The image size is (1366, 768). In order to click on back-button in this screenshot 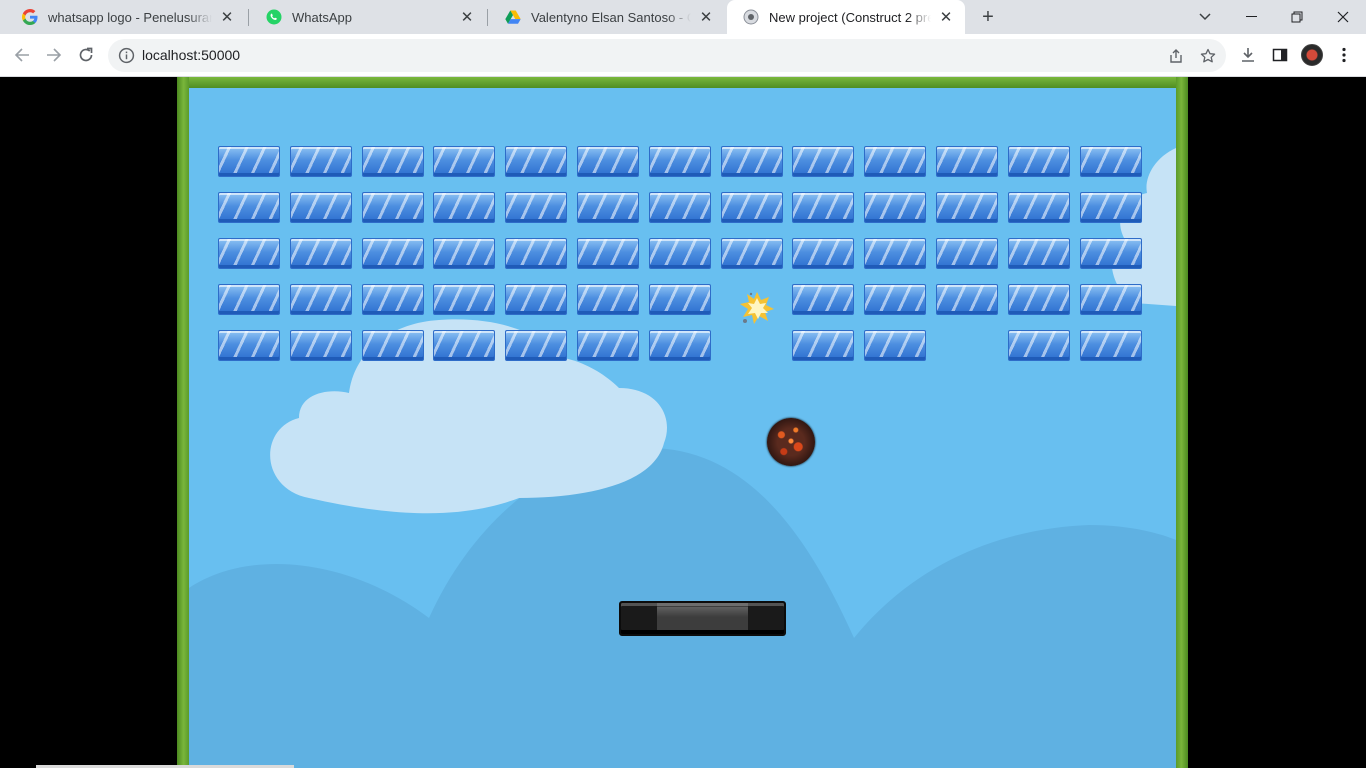, I will do `click(22, 55)`.